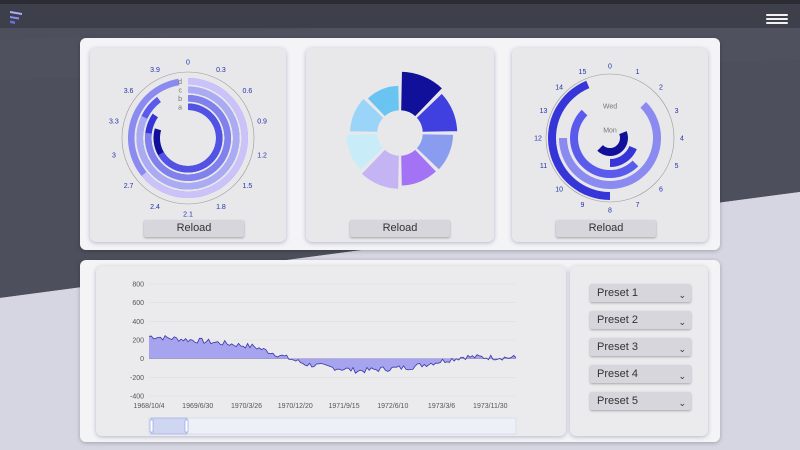 This screenshot has width=800, height=450. Describe the element at coordinates (155, 70) in the screenshot. I see `angle-tick-label: 3.9` at that location.